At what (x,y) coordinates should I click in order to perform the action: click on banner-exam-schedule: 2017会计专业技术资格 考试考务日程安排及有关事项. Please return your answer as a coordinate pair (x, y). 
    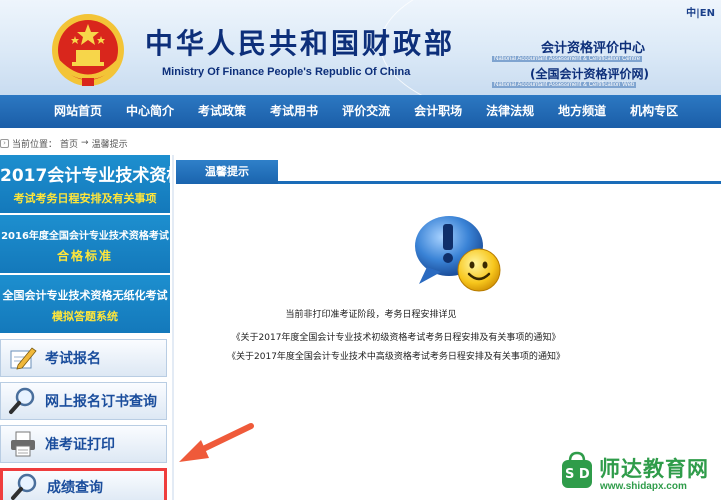
    Looking at the image, I should click on (85, 184).